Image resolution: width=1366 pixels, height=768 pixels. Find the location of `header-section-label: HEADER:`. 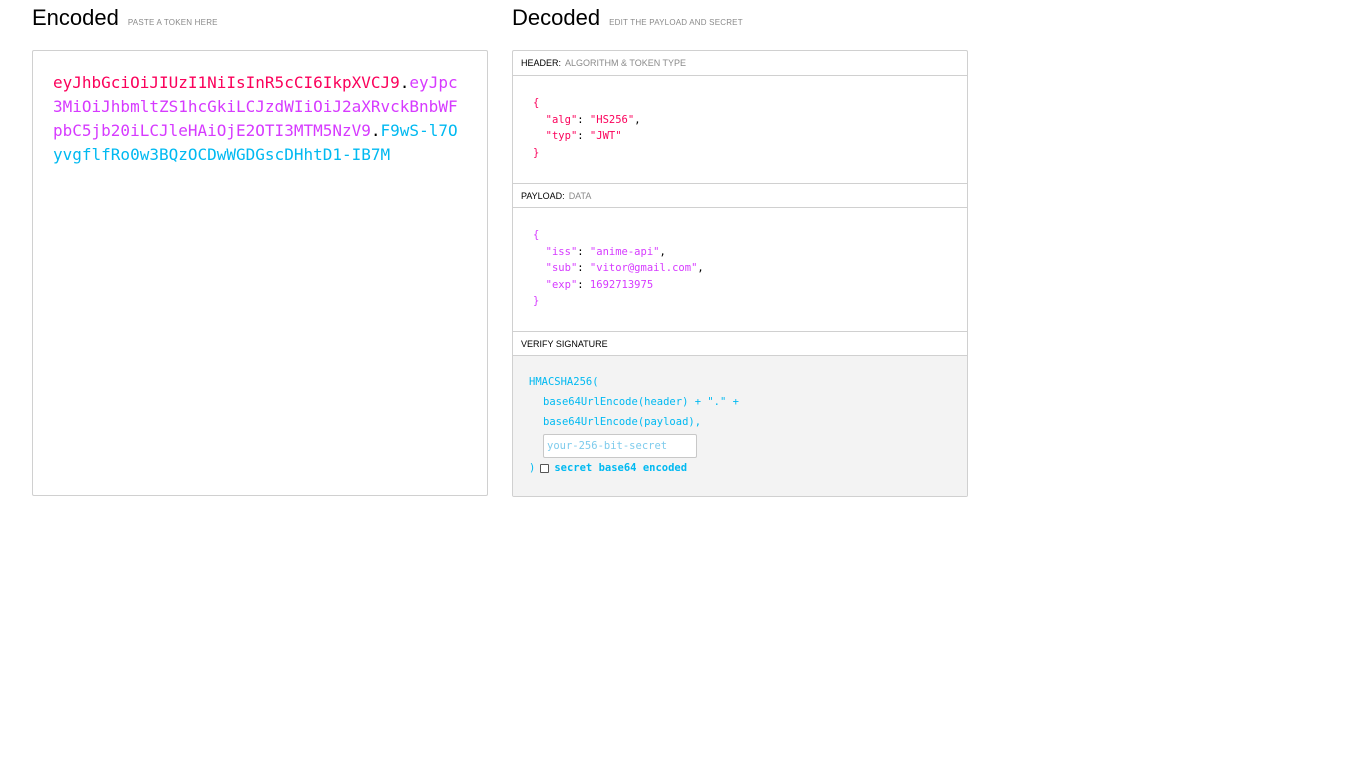

header-section-label: HEADER: is located at coordinates (541, 63).